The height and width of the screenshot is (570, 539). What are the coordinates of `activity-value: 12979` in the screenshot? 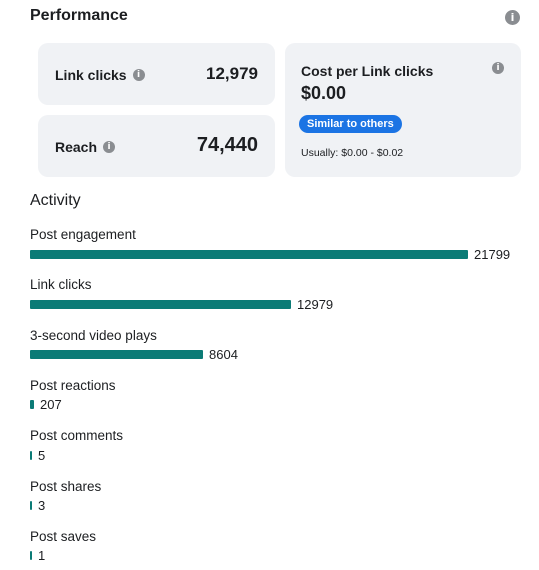 It's located at (315, 304).